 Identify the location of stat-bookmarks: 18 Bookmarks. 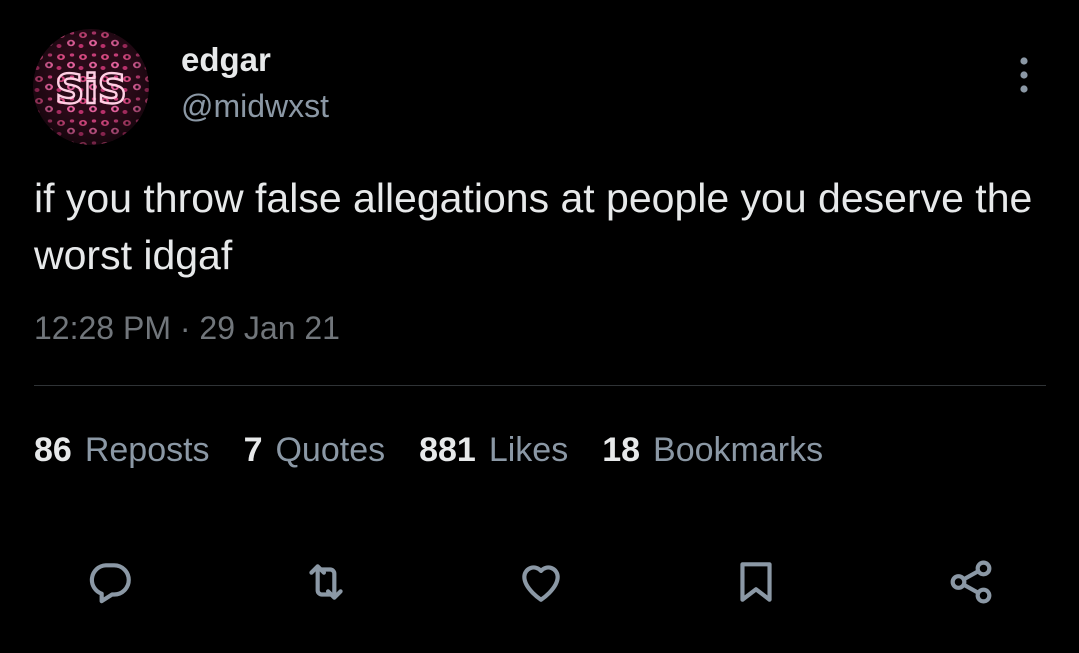
(712, 450).